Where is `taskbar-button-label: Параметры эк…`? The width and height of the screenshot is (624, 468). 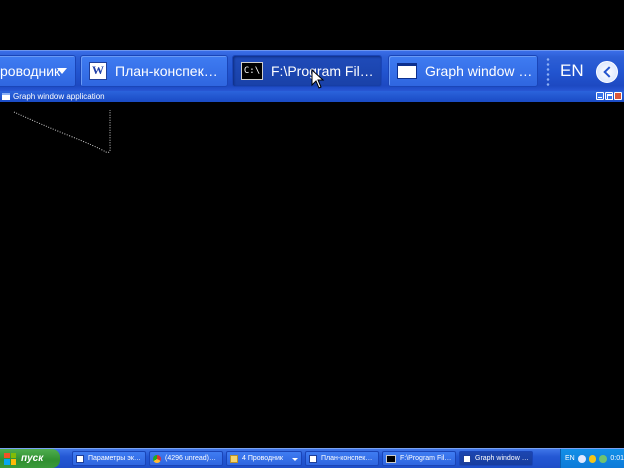 taskbar-button-label: Параметры эк… is located at coordinates (114, 458).